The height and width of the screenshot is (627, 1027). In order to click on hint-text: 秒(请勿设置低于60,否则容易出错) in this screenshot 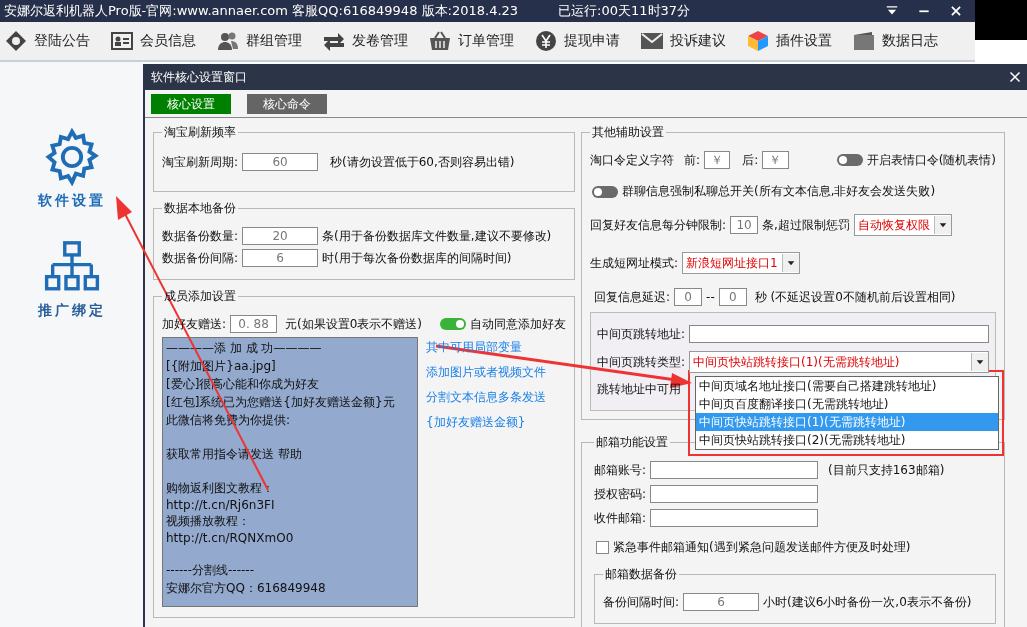, I will do `click(422, 162)`.